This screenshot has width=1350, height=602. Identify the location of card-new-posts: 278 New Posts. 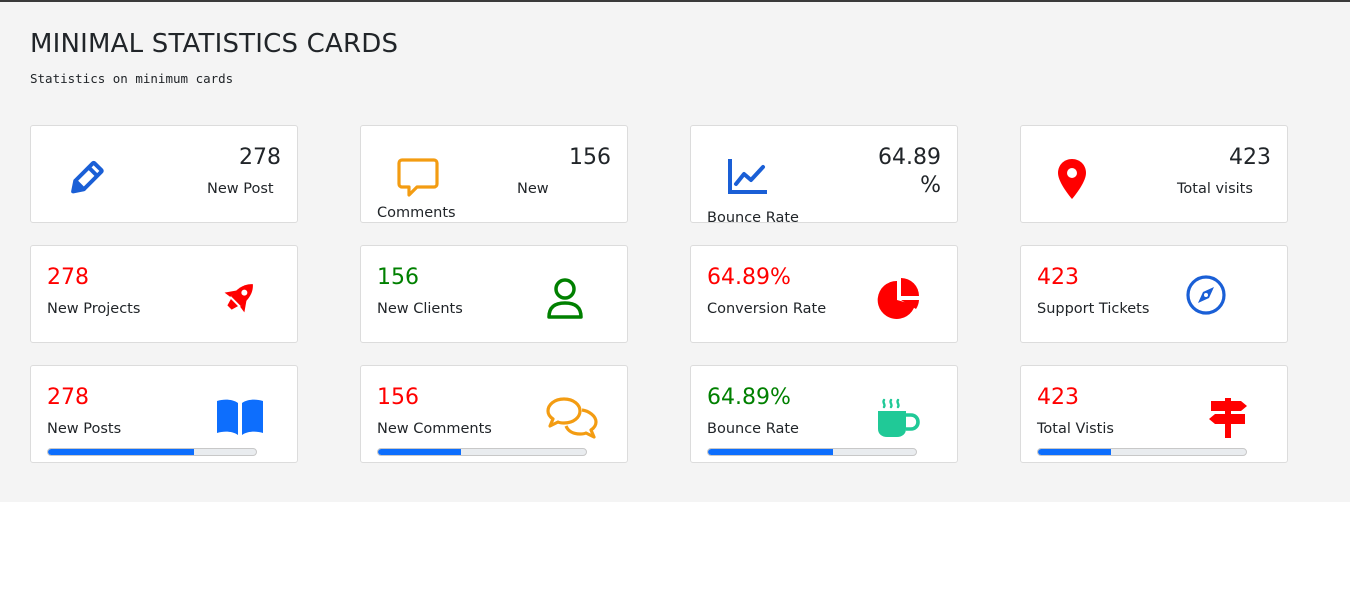
(164, 414).